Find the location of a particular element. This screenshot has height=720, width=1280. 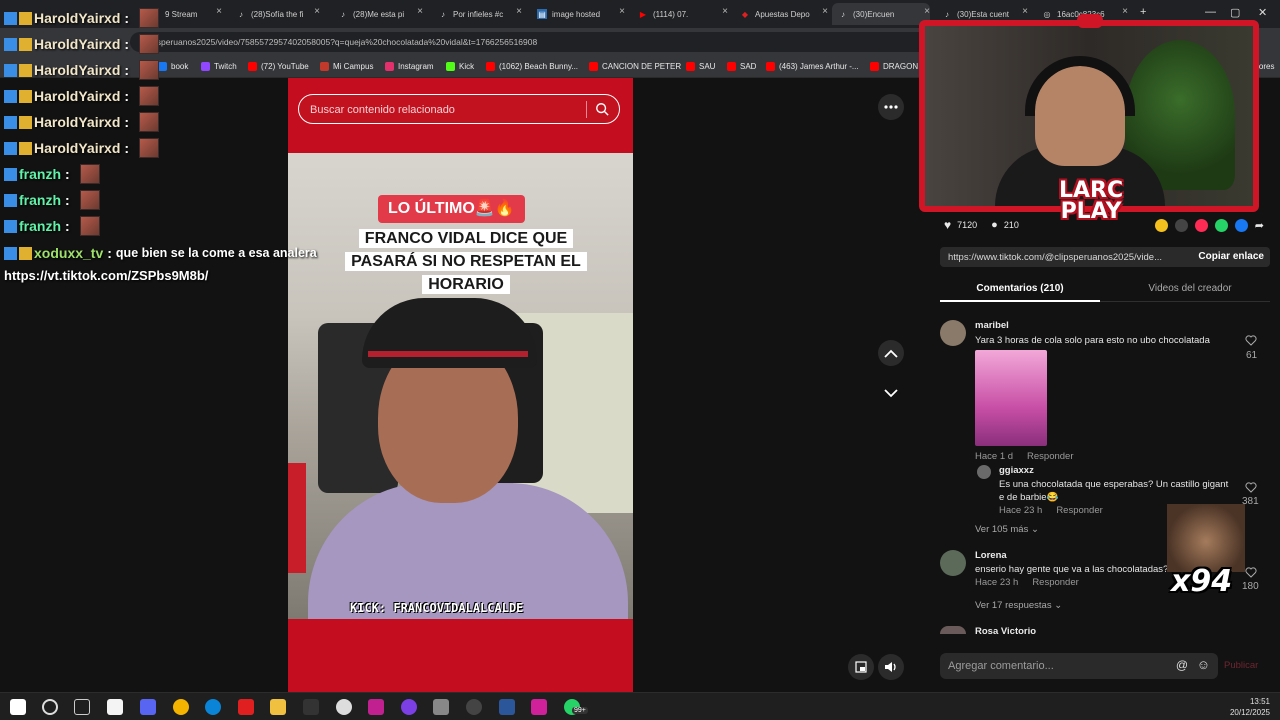

chat-message: HaroldYairxd: is located at coordinates (82, 18).